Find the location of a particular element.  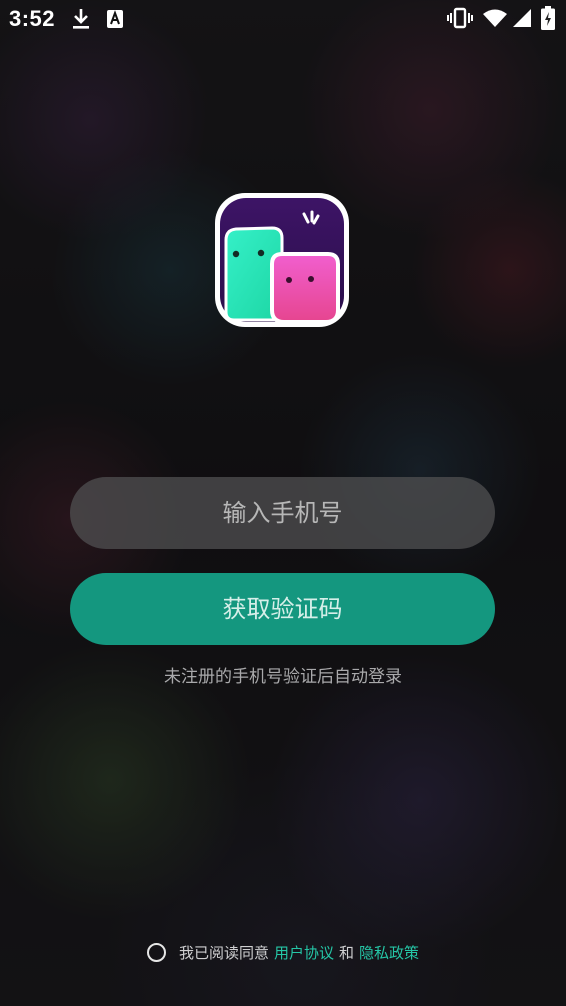

status-bar: 3:52 is located at coordinates (283, 19).